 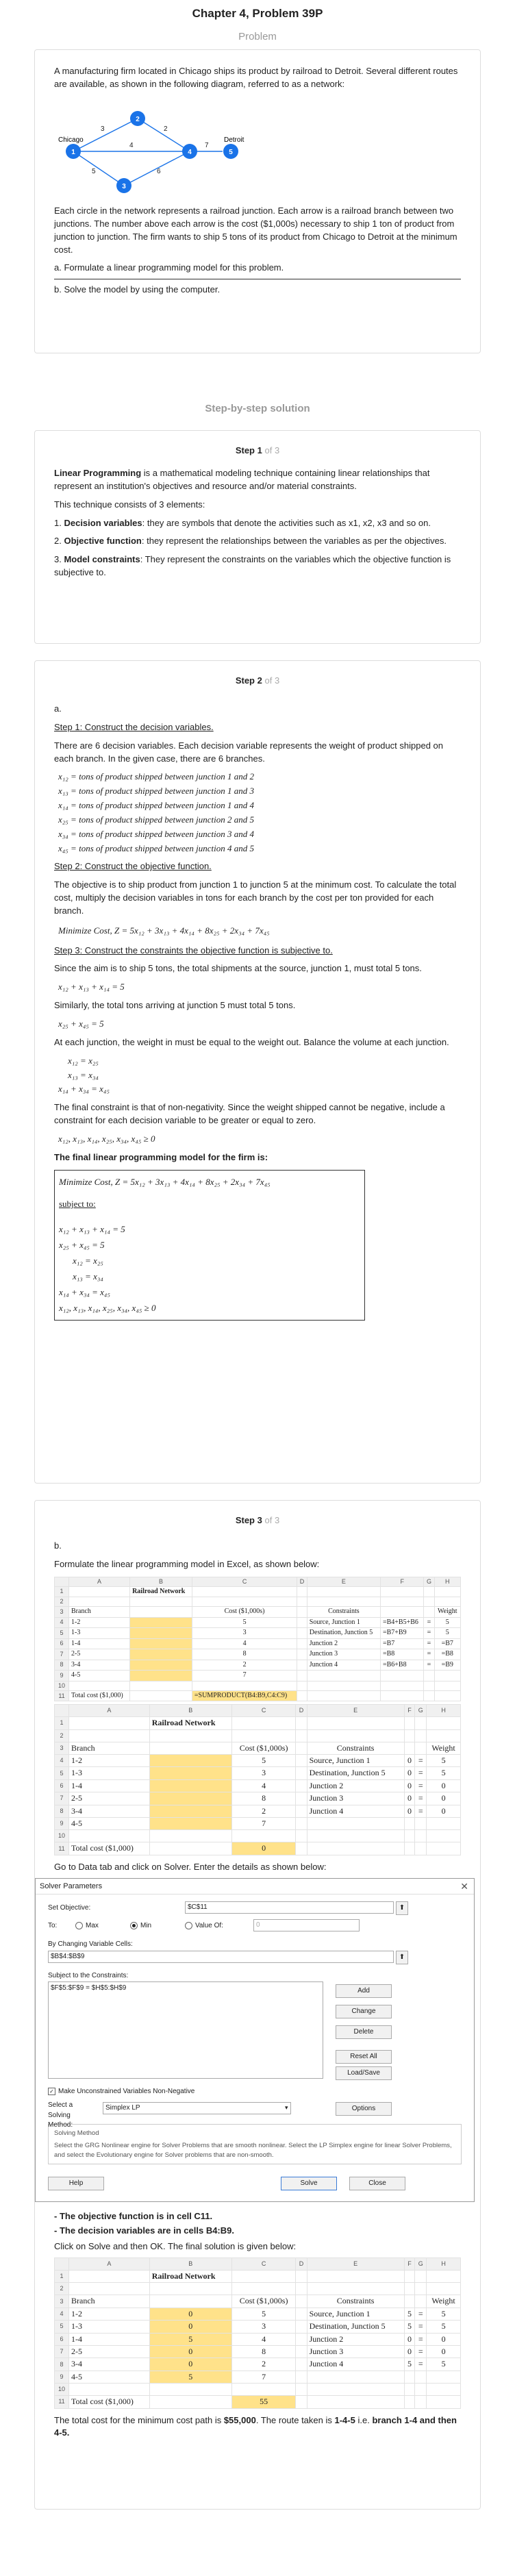 I want to click on constraints-list: $F$5:$F$9 = $H$5:$H$9, so click(x=186, y=2030).